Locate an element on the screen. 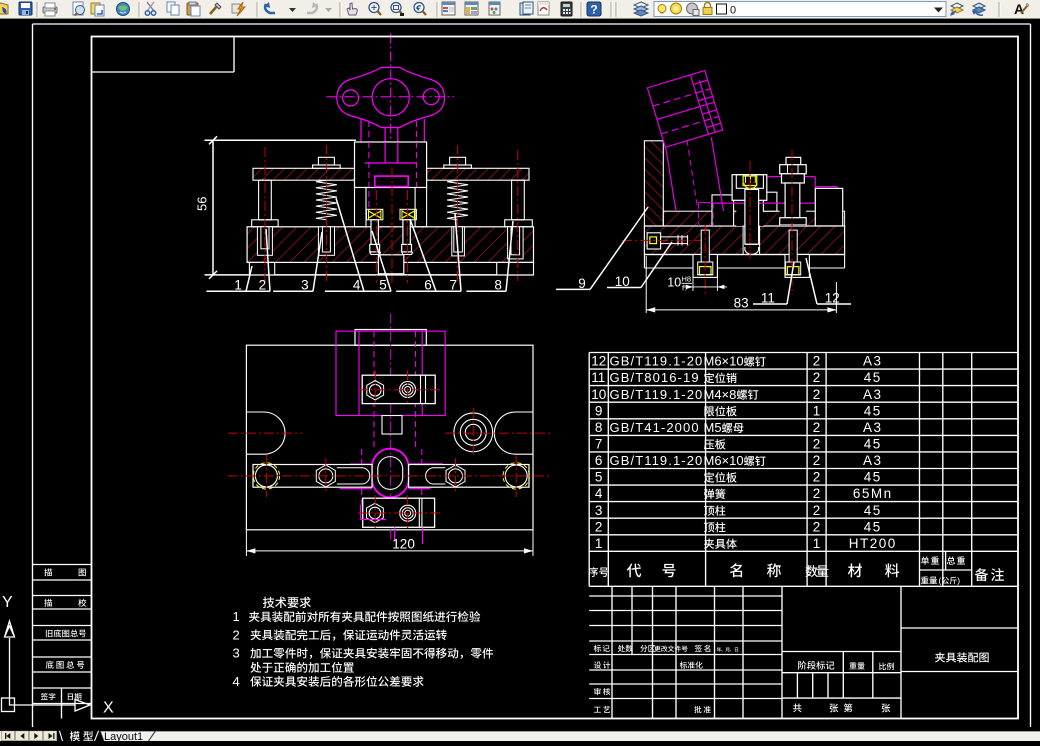 This screenshot has height=746, width=1040. svg-text: GB/T41-2000 is located at coordinates (655, 427).